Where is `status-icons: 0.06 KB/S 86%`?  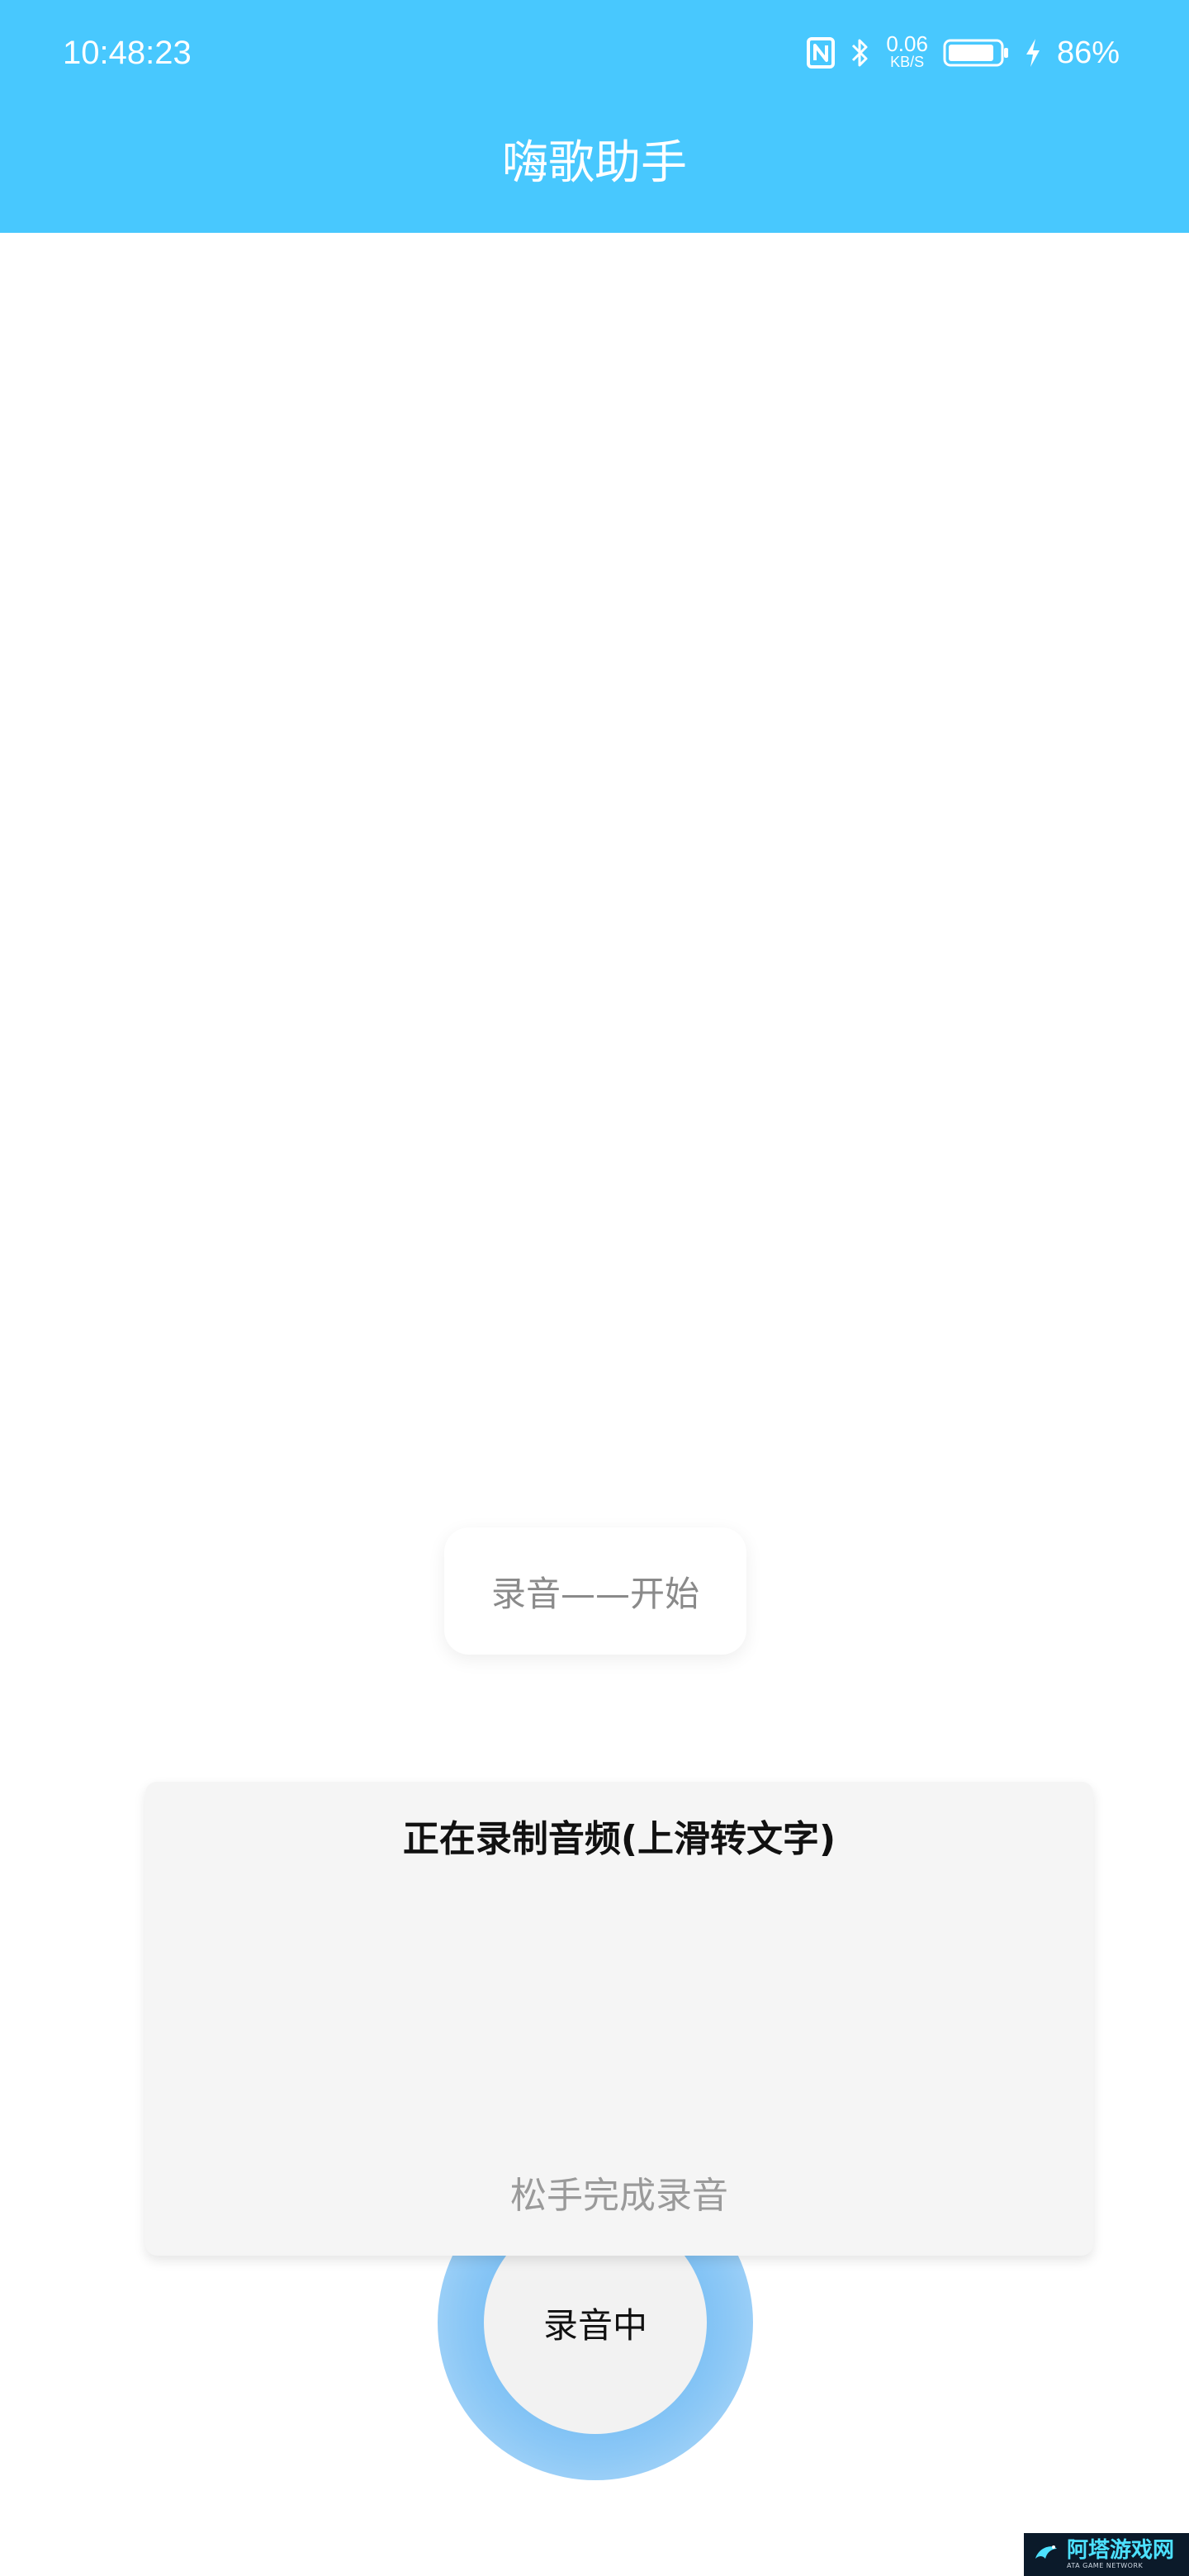
status-icons: 0.06 KB/S 86% is located at coordinates (963, 53).